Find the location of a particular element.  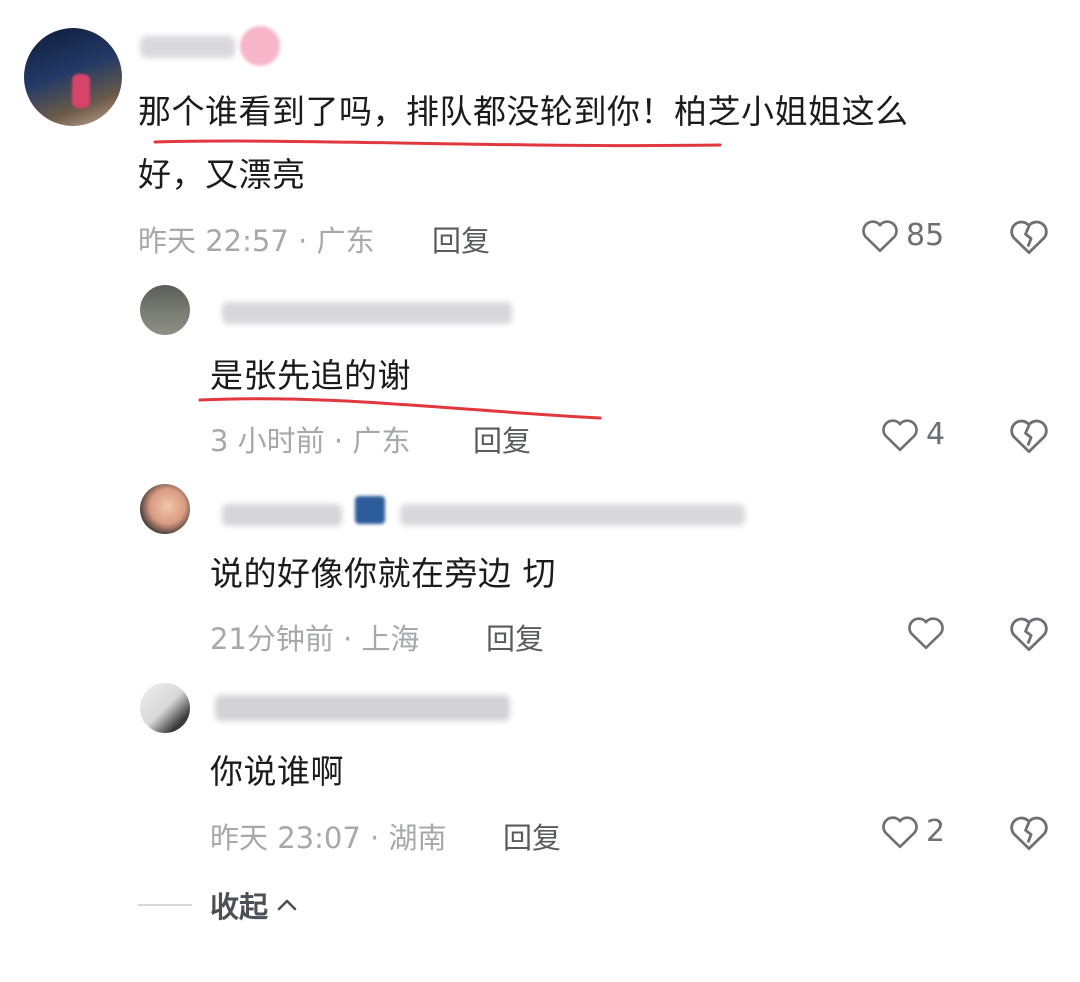

like-button is located at coordinates (929, 632).